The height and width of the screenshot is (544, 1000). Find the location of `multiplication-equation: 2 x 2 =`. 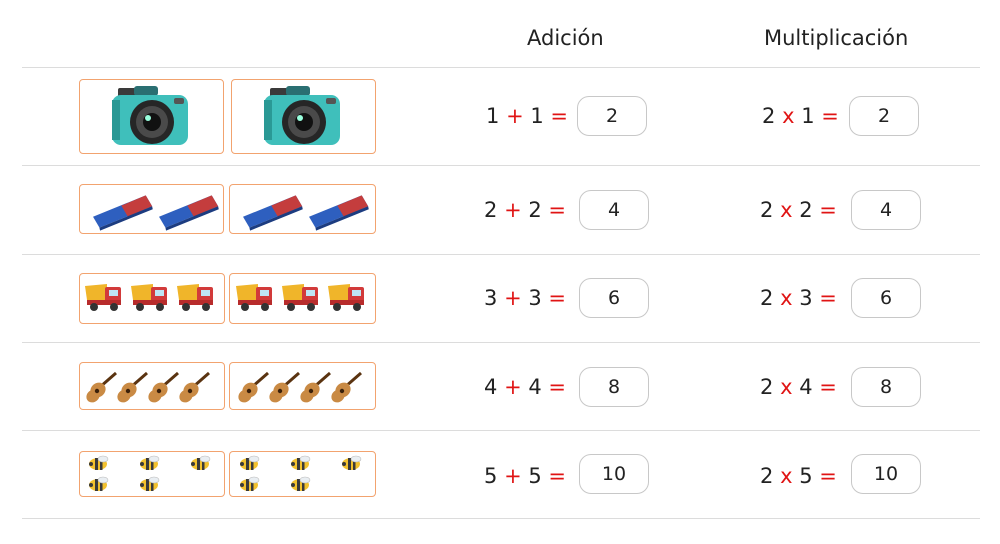

multiplication-equation: 2 x 2 = is located at coordinates (798, 210).